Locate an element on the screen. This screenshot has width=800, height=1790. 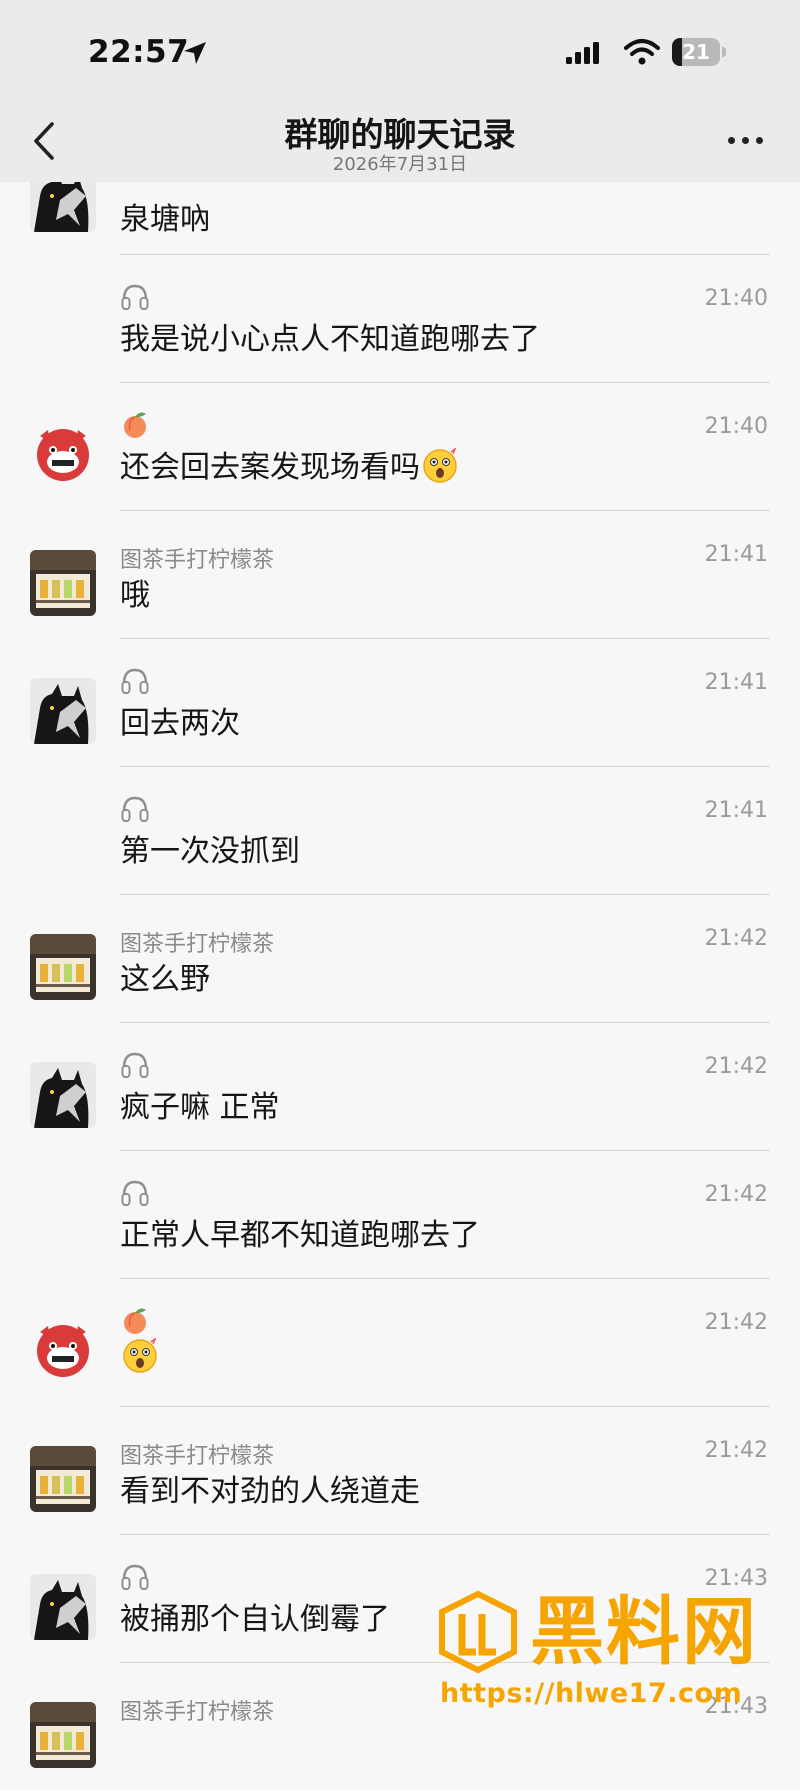
battery-level-text: 21 is located at coordinates (696, 52).